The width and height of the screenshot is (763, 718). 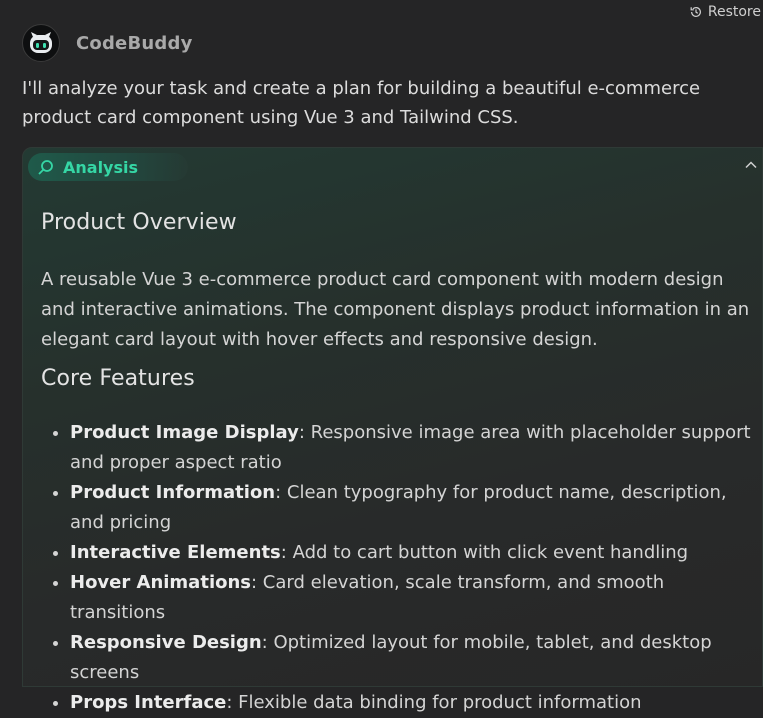 I want to click on feature-name: Responsive Design, so click(x=166, y=642).